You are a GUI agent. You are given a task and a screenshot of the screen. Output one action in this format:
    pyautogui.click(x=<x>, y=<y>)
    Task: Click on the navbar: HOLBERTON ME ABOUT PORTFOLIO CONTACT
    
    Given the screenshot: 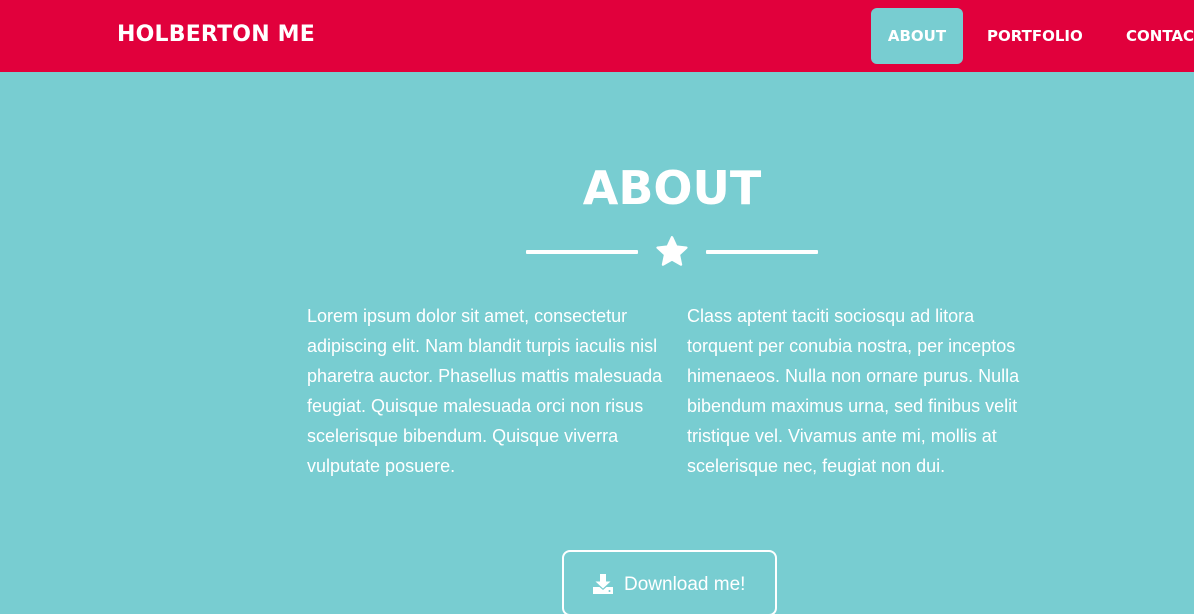 What is the action you would take?
    pyautogui.click(x=597, y=36)
    